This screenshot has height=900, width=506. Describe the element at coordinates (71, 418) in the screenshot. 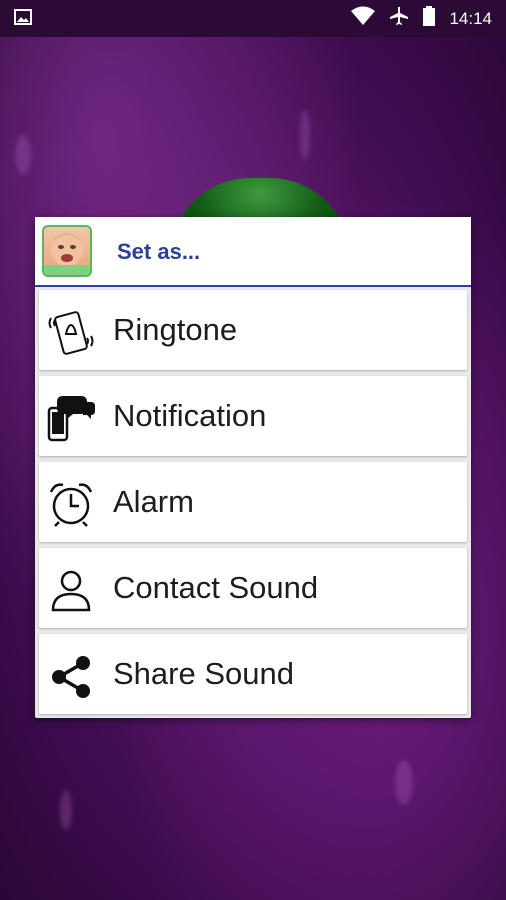

I see `notification-icon` at that location.